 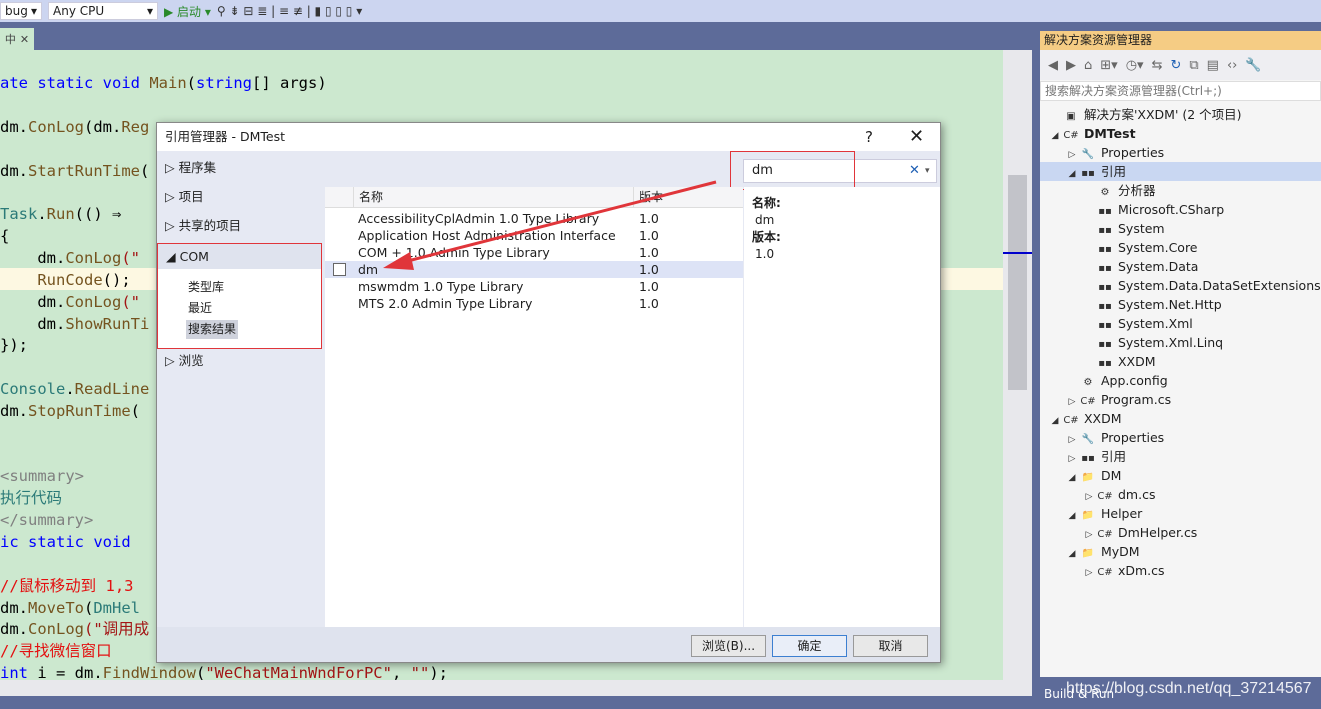 What do you see at coordinates (19, 83) in the screenshot?
I see `code-token: ate` at bounding box center [19, 83].